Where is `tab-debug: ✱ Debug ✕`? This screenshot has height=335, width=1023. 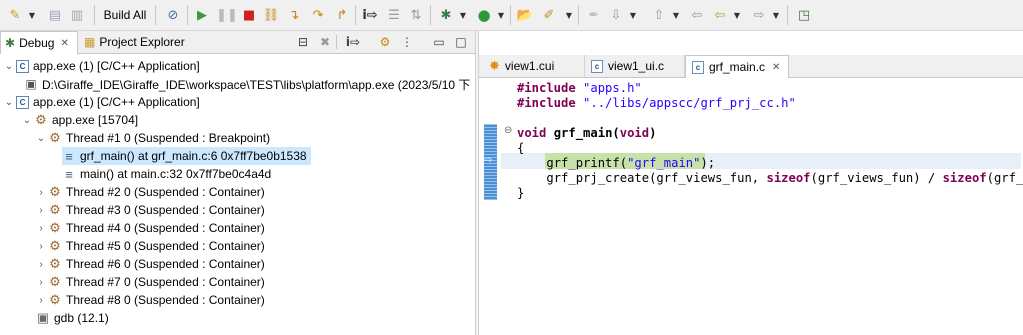
tab-debug: ✱ Debug ✕ is located at coordinates (39, 42).